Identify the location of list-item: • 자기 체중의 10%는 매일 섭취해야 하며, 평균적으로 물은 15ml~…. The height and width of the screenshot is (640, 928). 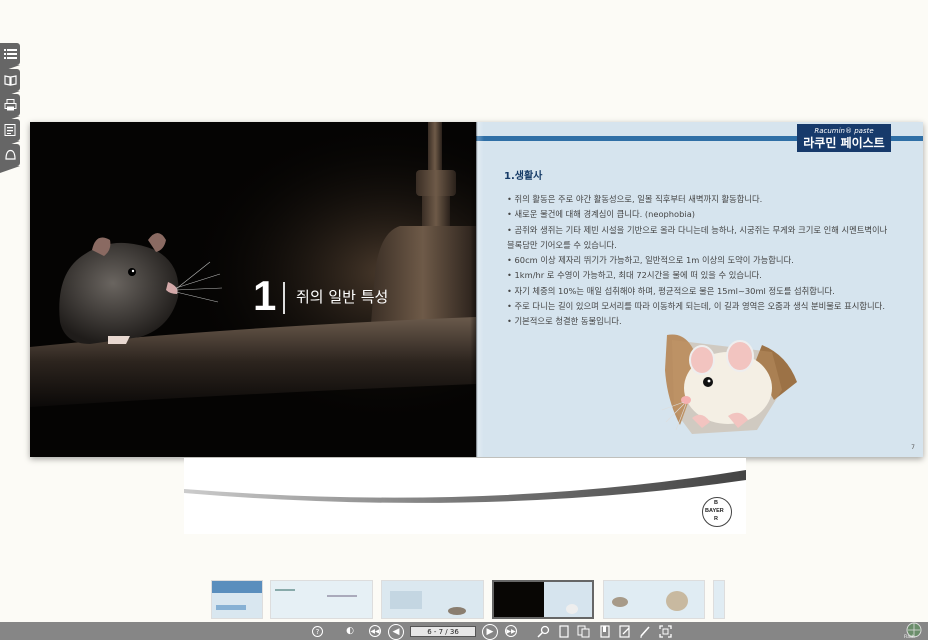
(671, 290).